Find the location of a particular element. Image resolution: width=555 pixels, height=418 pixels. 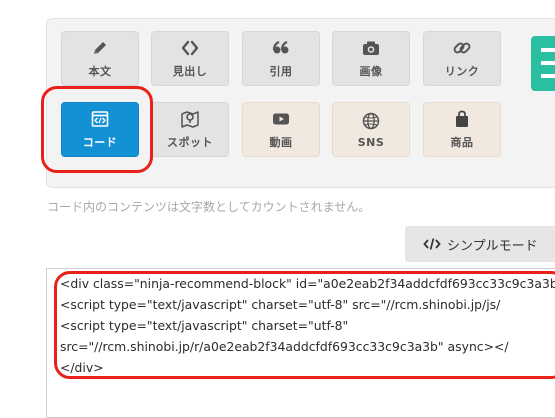

list-tool-button is located at coordinates (543, 63).